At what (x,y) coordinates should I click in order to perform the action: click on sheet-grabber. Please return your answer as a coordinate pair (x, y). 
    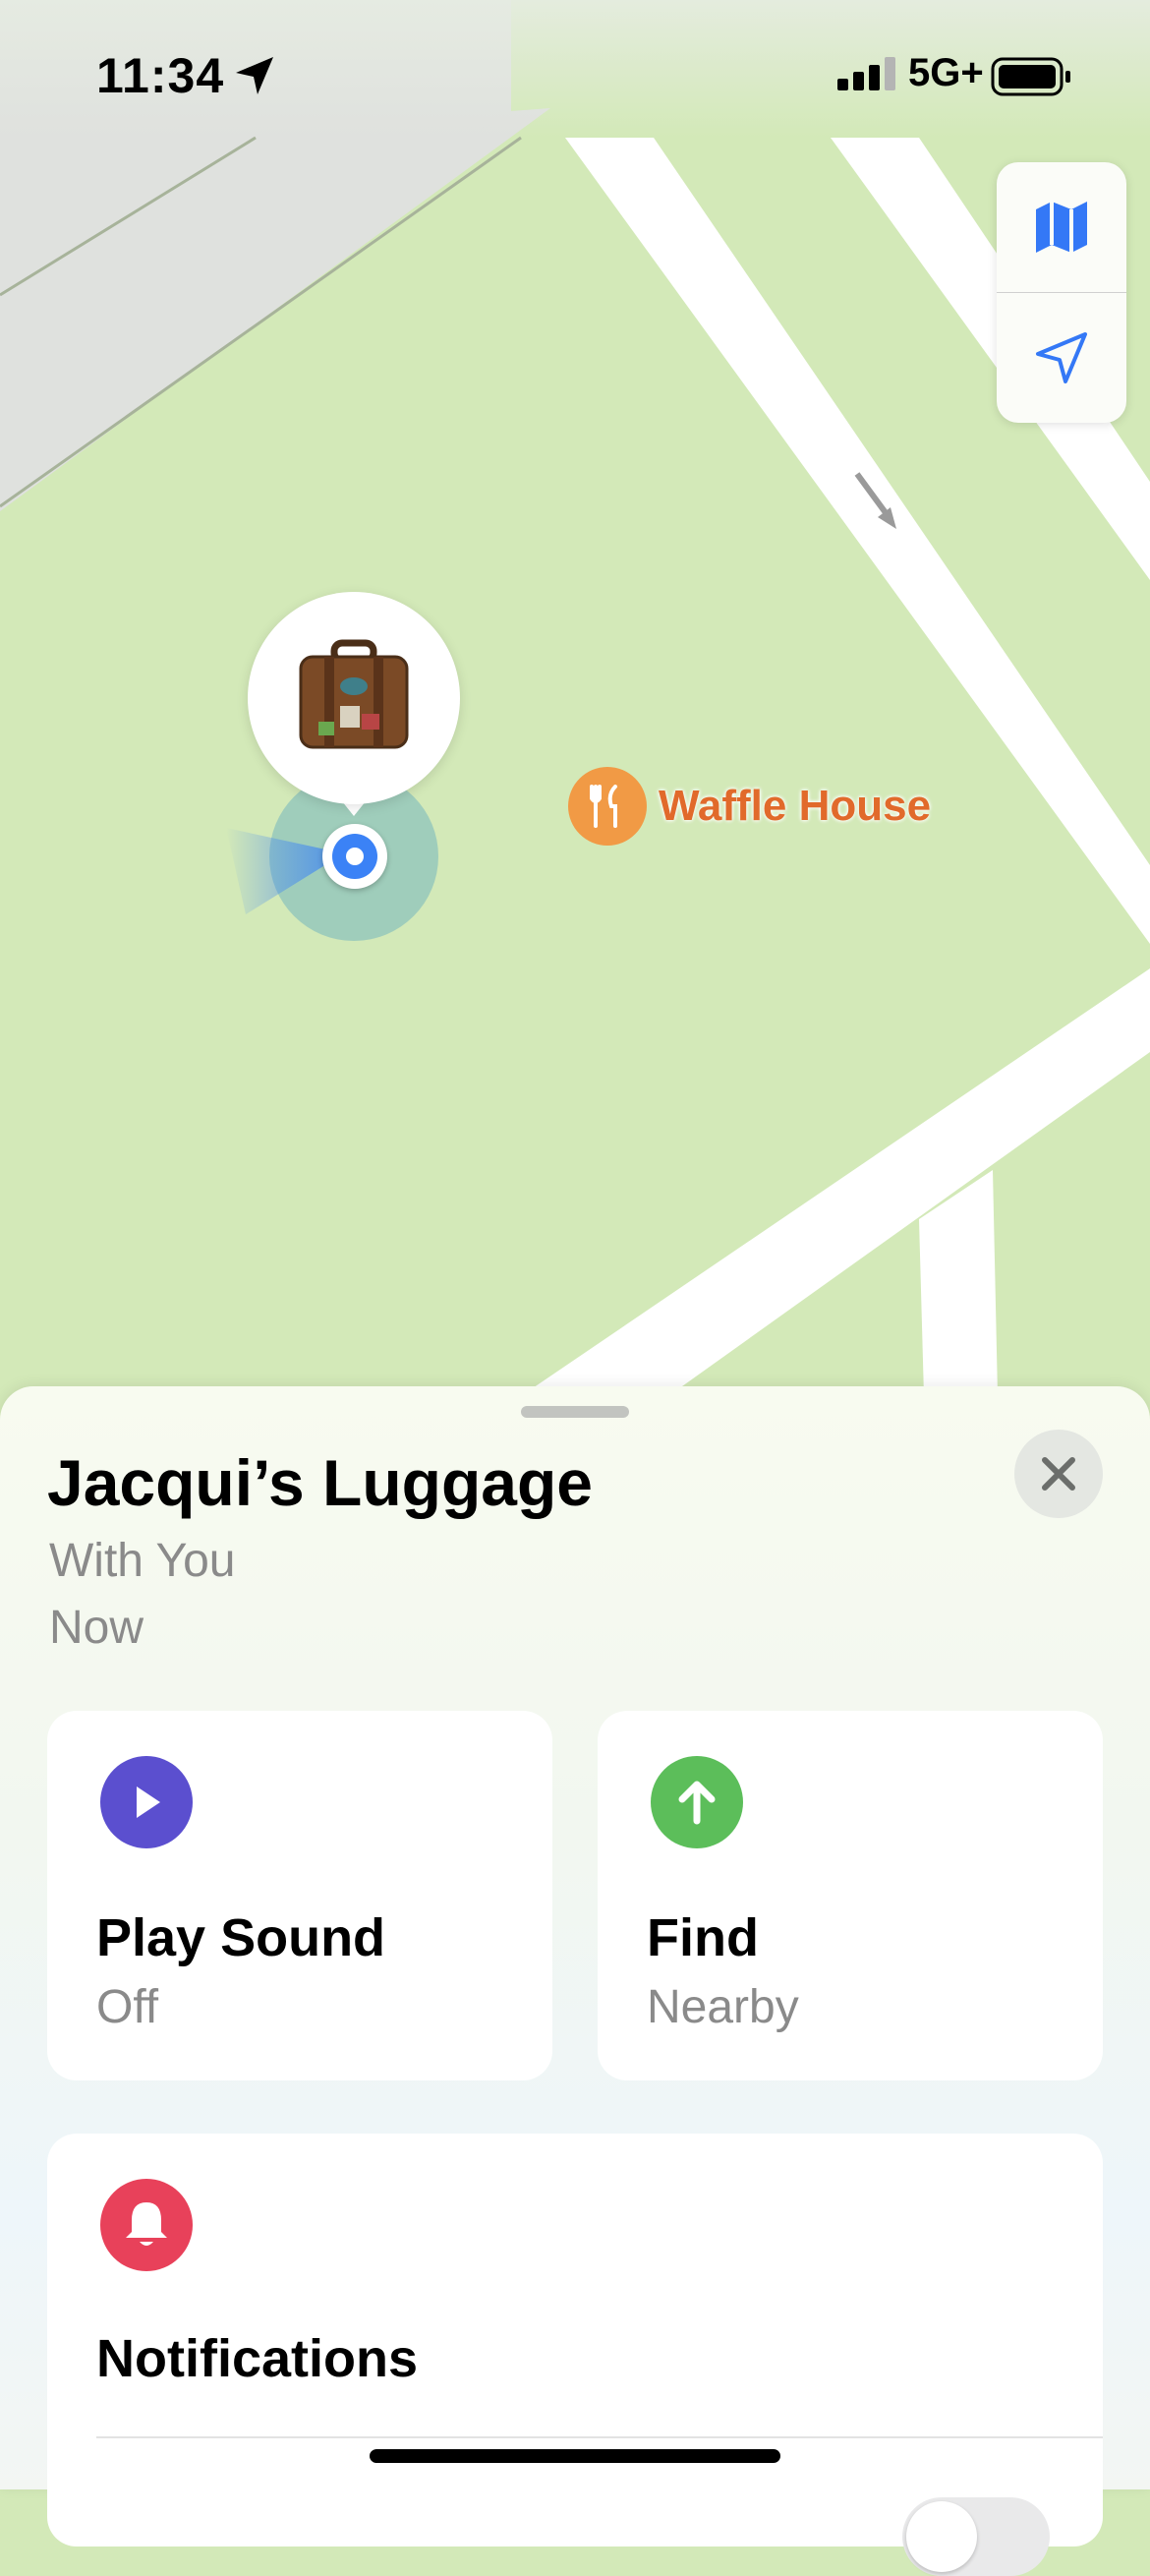
    Looking at the image, I should click on (575, 1412).